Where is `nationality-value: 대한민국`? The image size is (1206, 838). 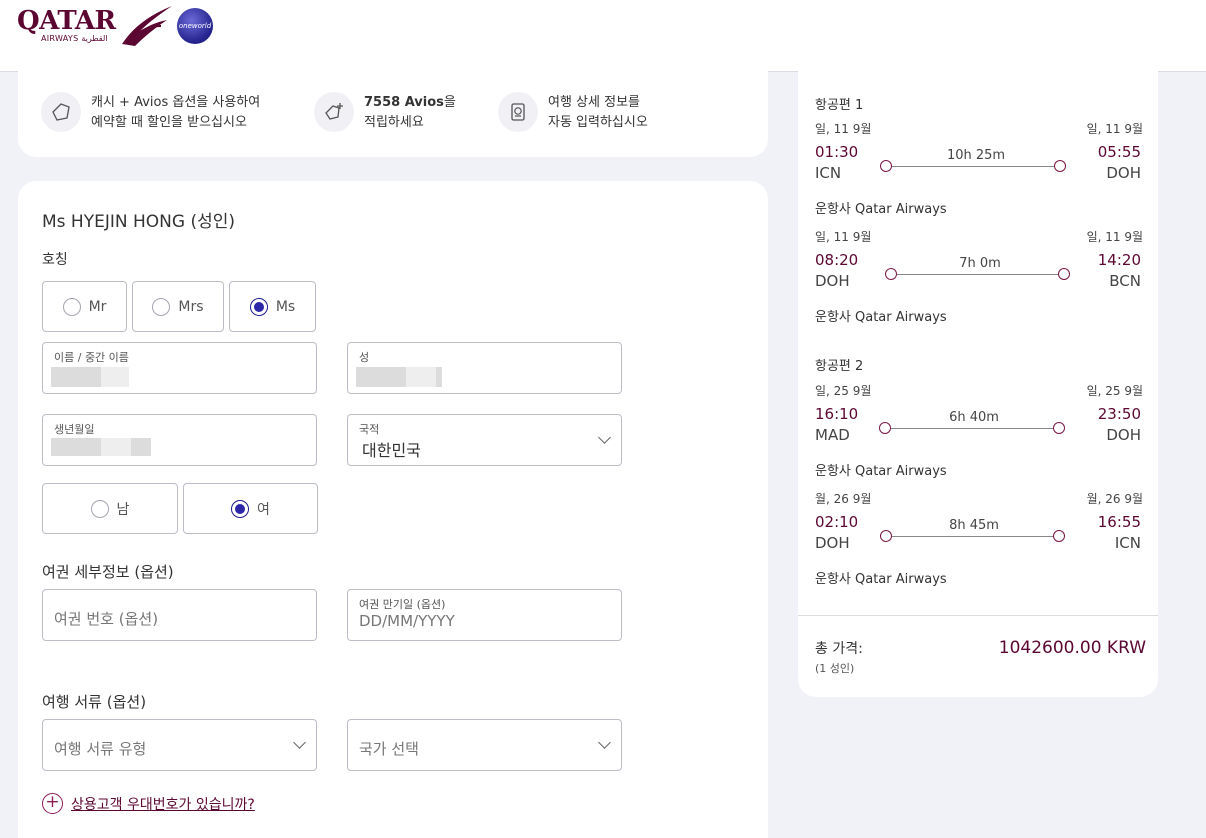 nationality-value: 대한민국 is located at coordinates (391, 450).